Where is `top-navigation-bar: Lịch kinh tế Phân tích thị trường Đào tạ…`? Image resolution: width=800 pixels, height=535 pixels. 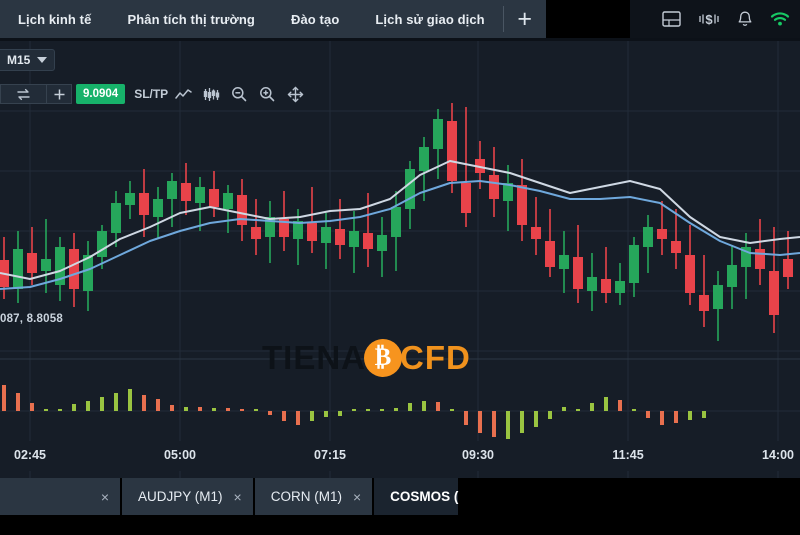
top-navigation-bar: Lịch kinh tế Phân tích thị trường Đào tạ… is located at coordinates (400, 19).